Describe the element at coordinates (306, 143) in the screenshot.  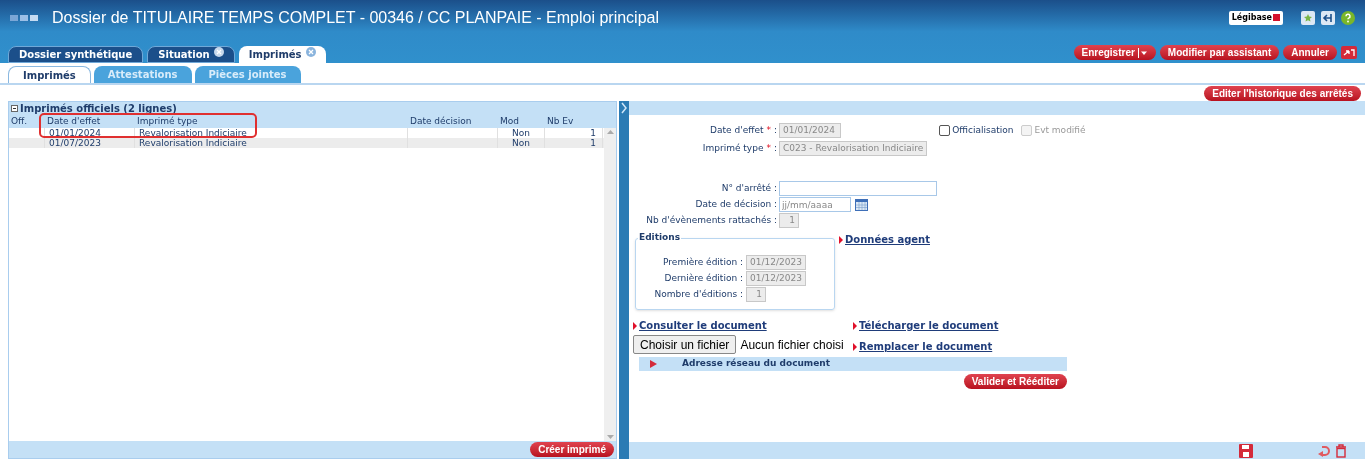
I see `table-row: 01/07/2023 Revalorisation Indiciaire Non 1` at that location.